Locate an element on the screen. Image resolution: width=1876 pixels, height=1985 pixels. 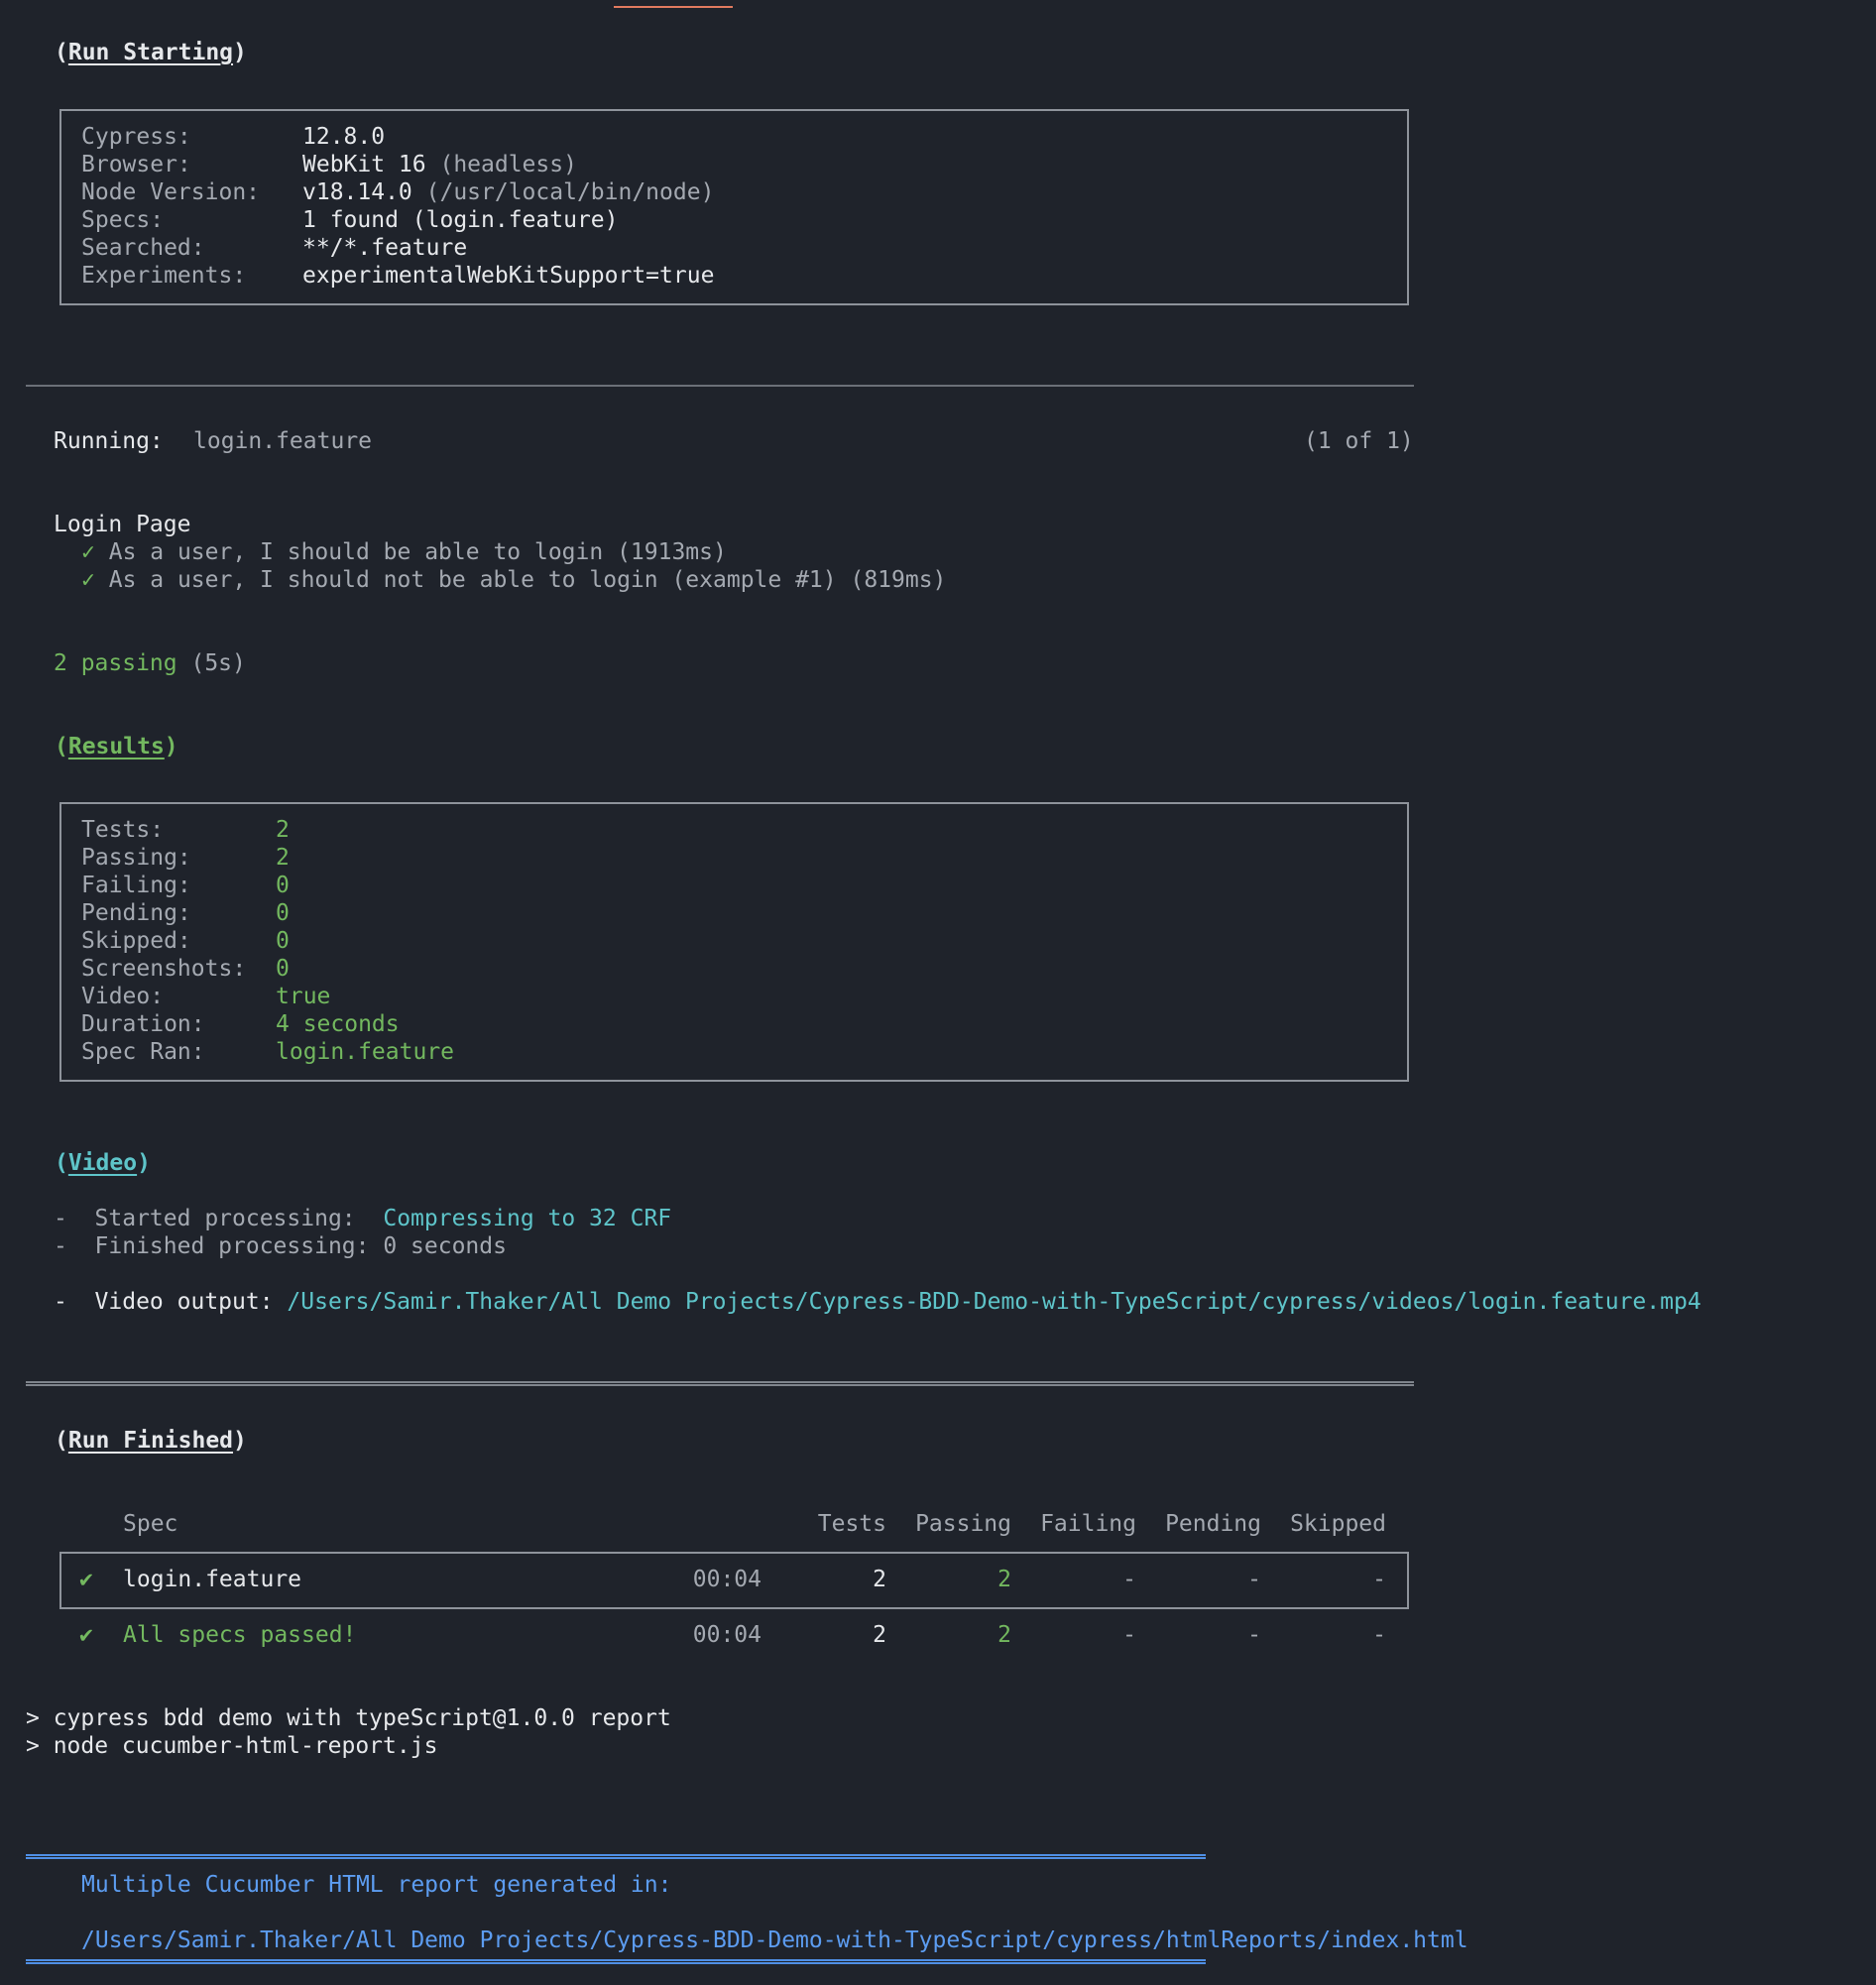
results-heading: (Results) is located at coordinates (116, 746).